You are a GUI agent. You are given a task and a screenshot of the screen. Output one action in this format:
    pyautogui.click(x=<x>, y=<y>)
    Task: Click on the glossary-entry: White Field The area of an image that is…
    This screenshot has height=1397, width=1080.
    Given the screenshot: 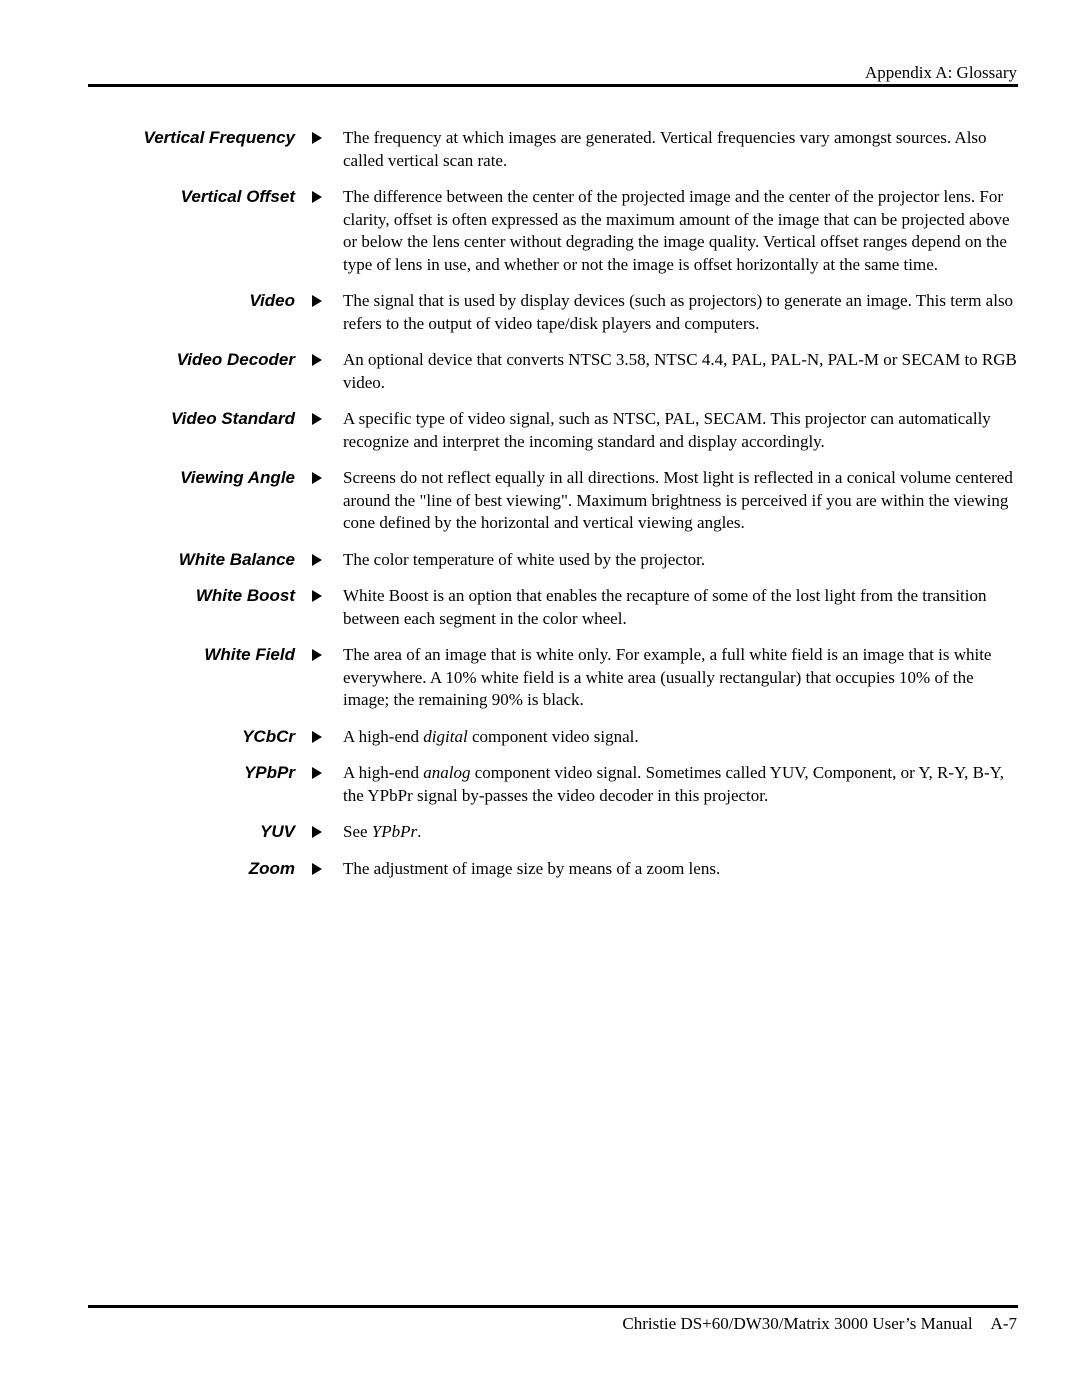 What is the action you would take?
    pyautogui.click(x=540, y=678)
    